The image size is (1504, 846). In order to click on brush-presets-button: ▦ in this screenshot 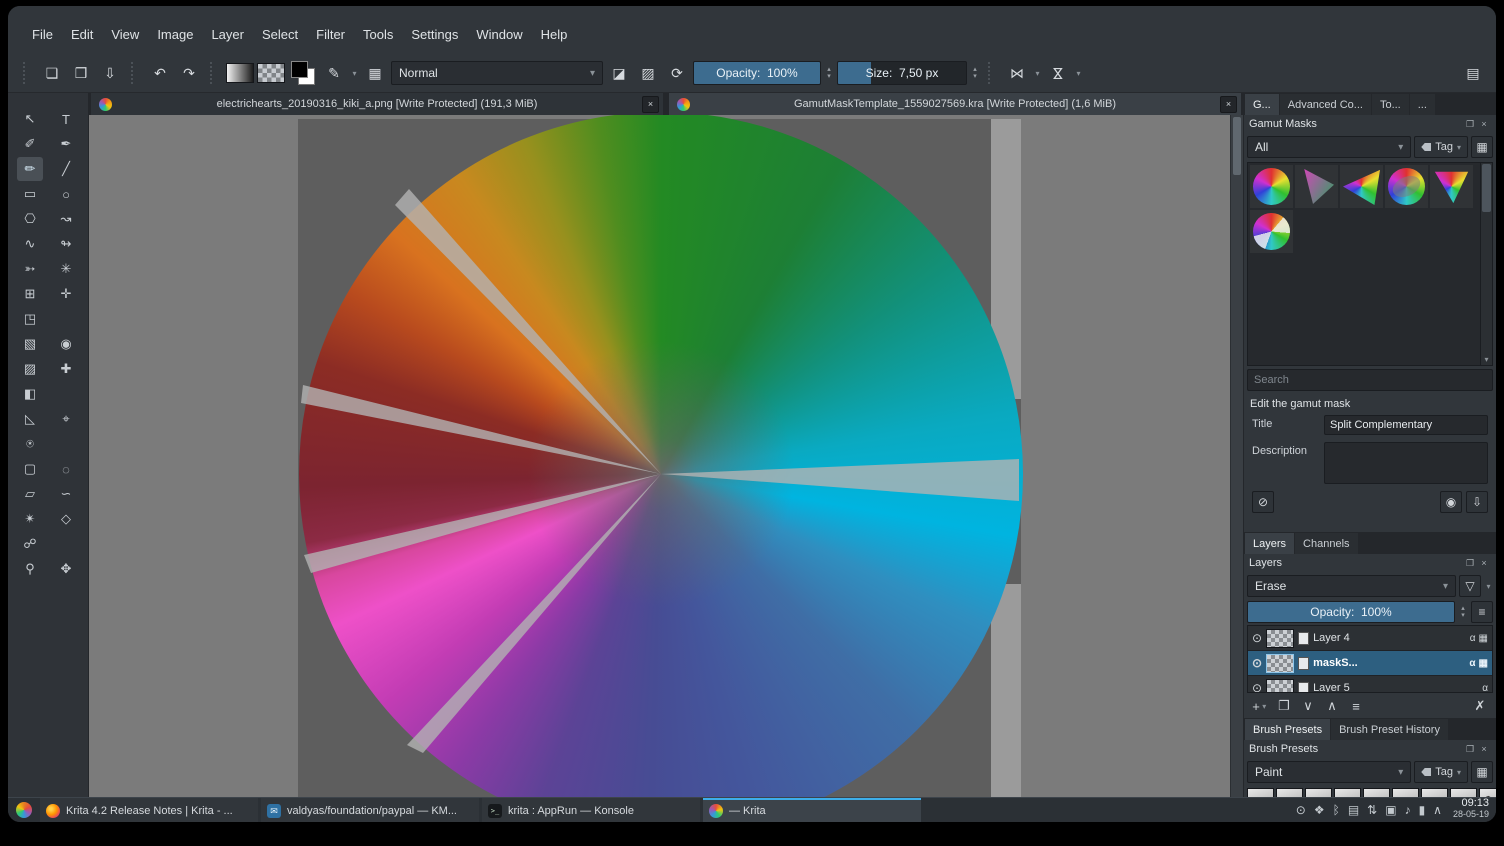, I will do `click(375, 73)`.